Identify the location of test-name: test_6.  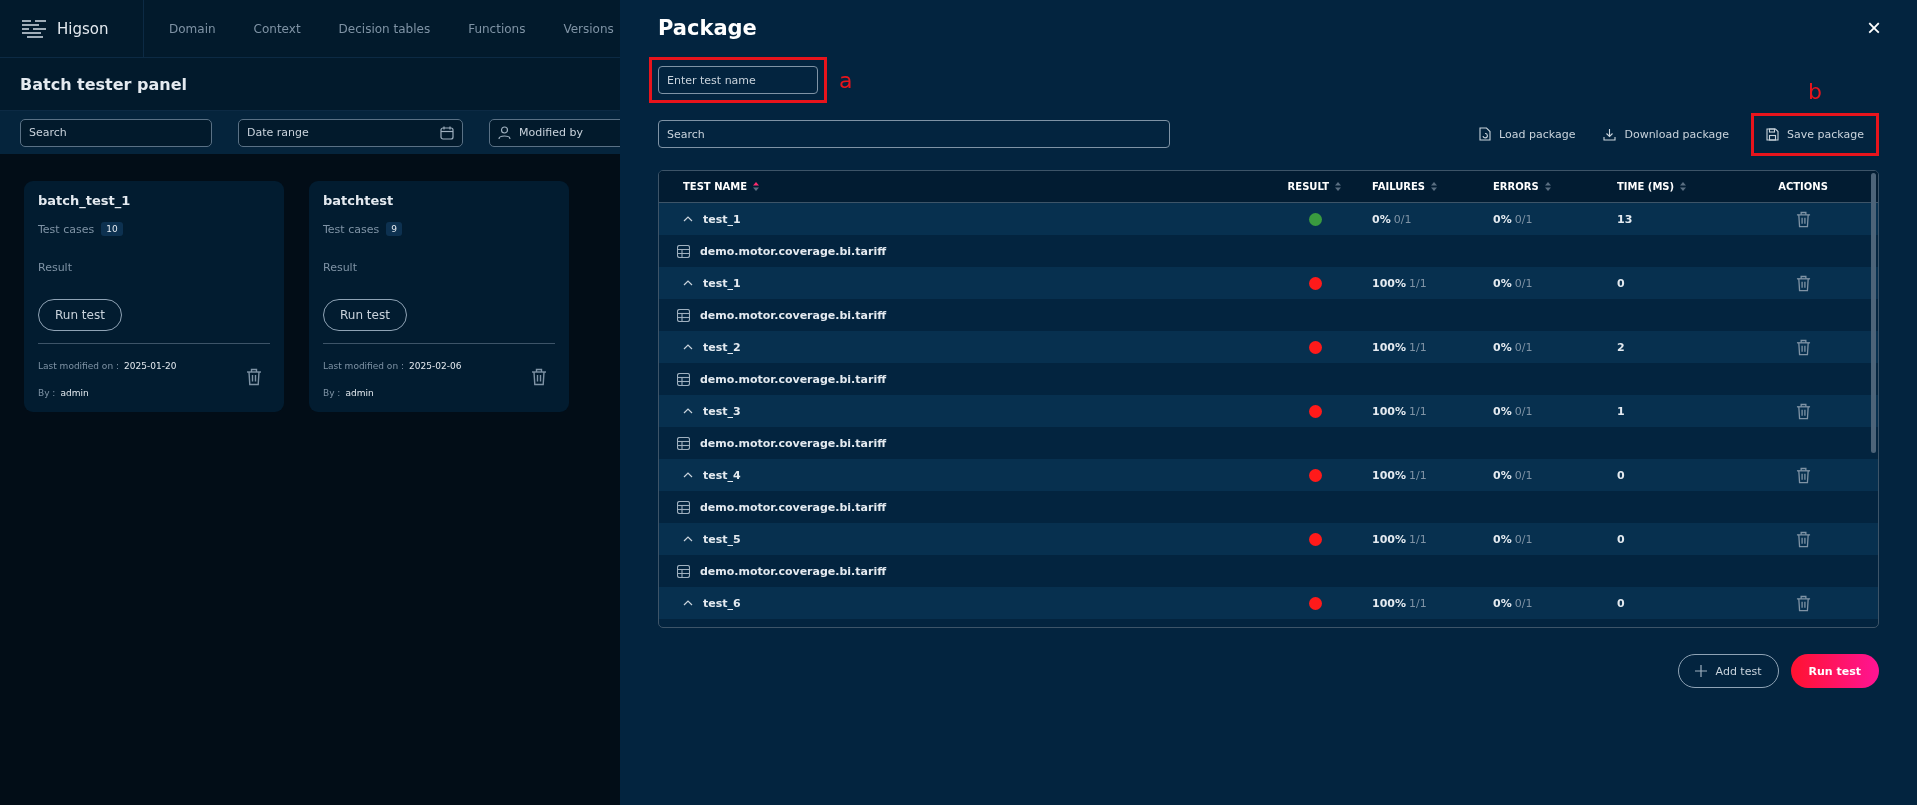
(722, 603).